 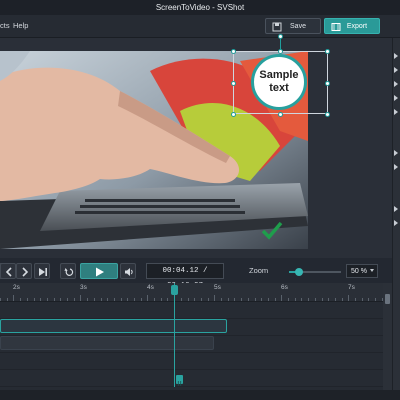 I want to click on menu-item-effects: cts, so click(x=5, y=26).